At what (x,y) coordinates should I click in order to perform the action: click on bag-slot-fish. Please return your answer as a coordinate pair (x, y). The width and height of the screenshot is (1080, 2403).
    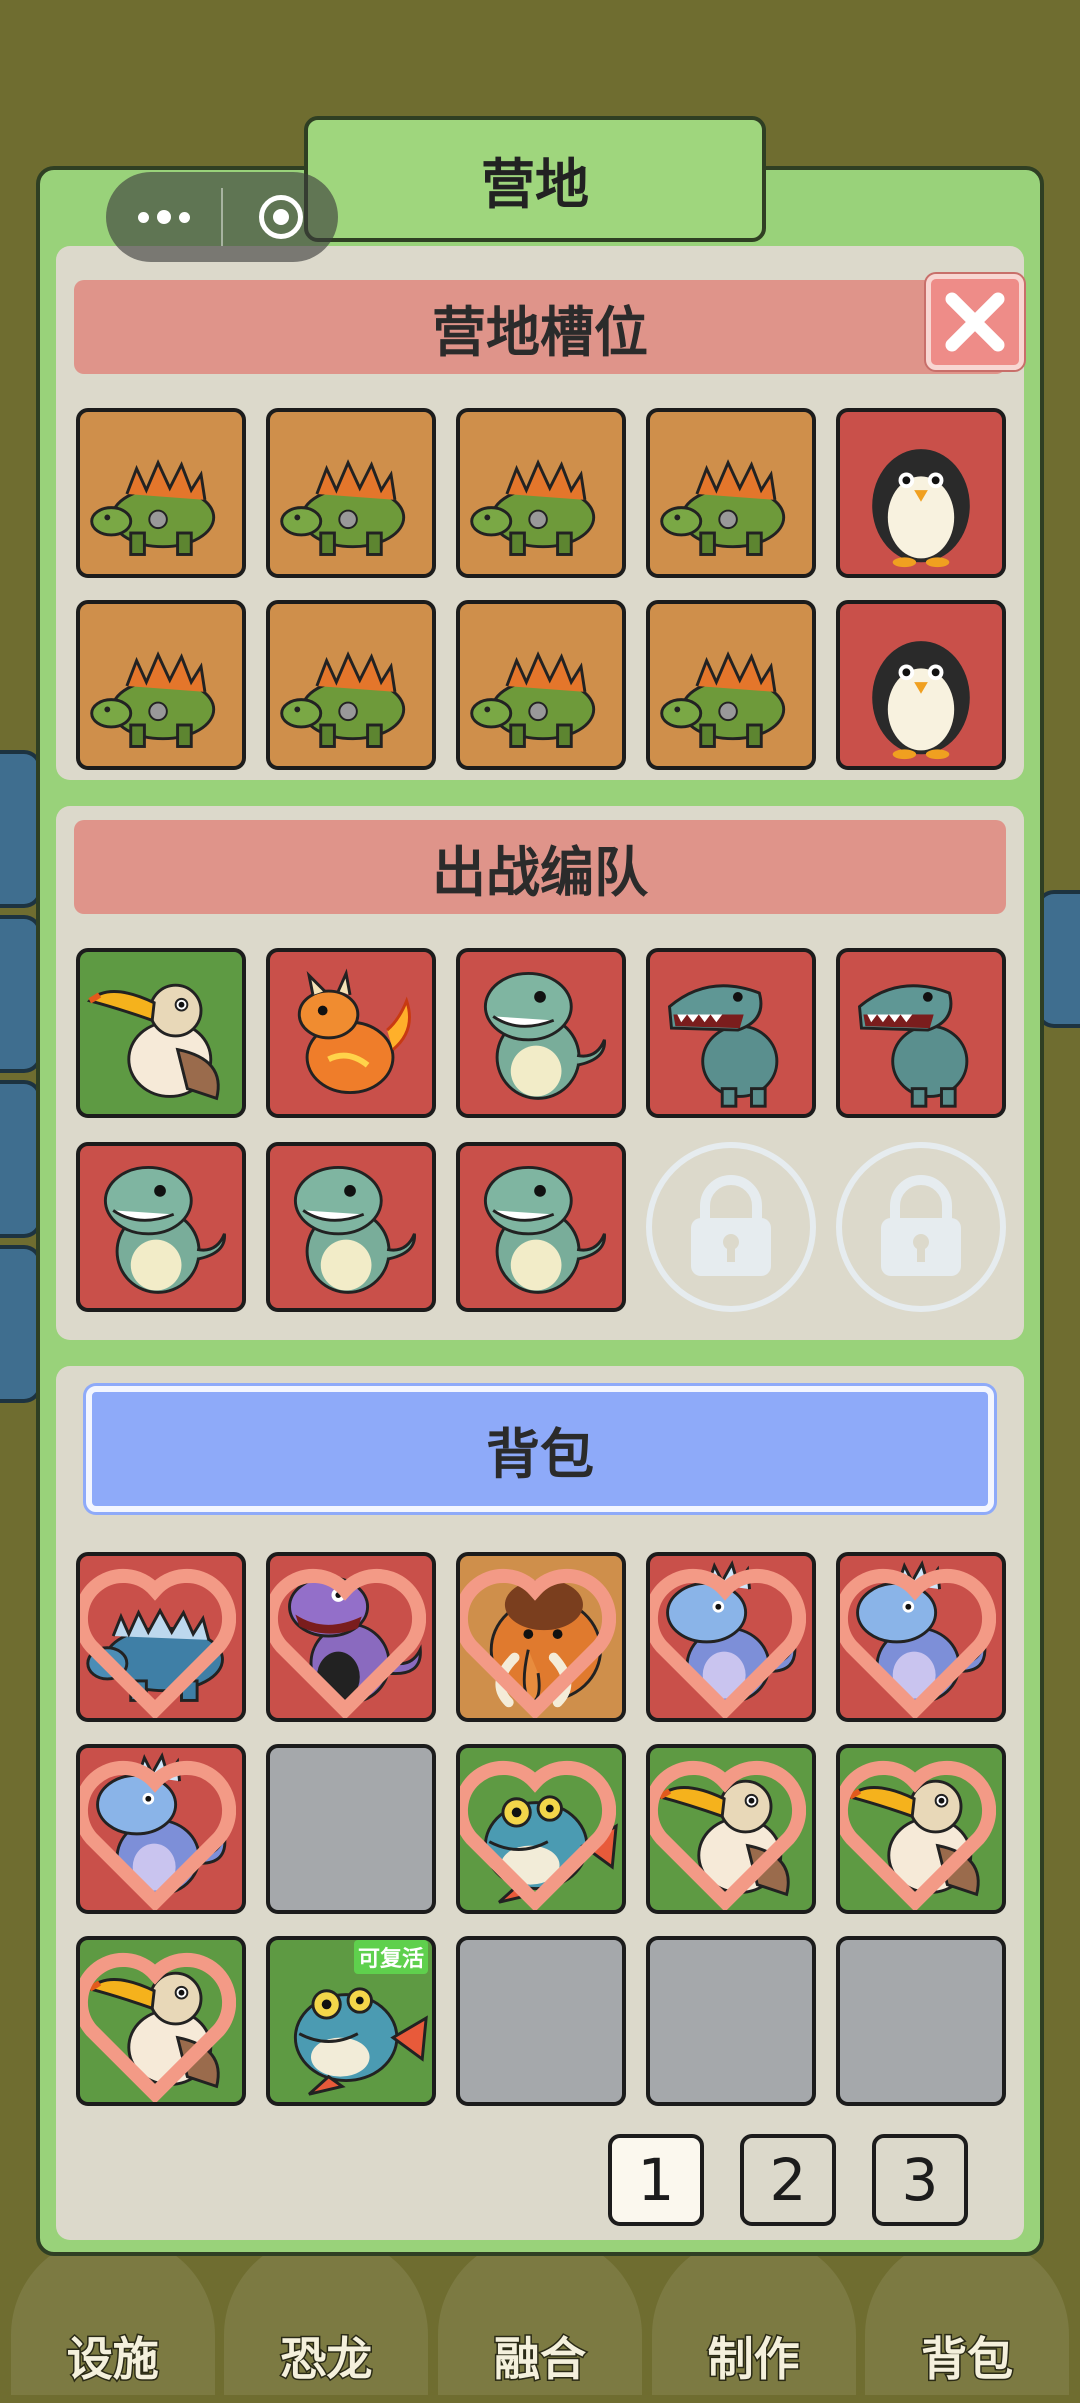
    Looking at the image, I should click on (541, 1829).